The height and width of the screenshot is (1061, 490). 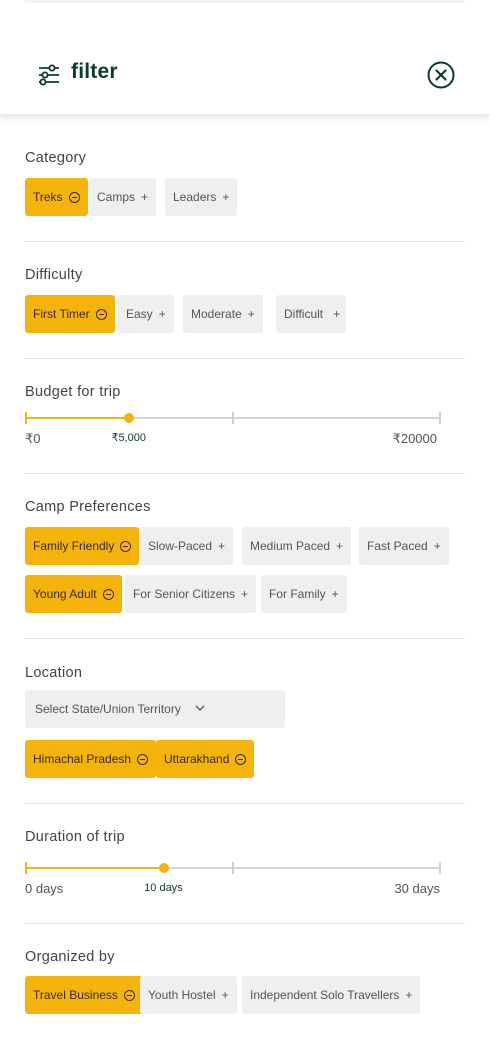 I want to click on duration-section: Duration of trip, so click(x=245, y=837).